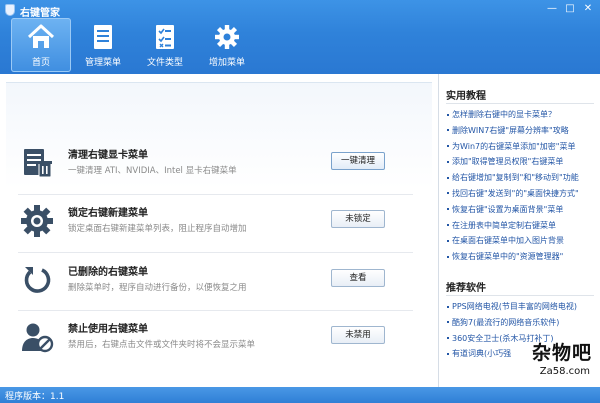 This screenshot has height=403, width=600. I want to click on settings-gear-icon, so click(37, 221).